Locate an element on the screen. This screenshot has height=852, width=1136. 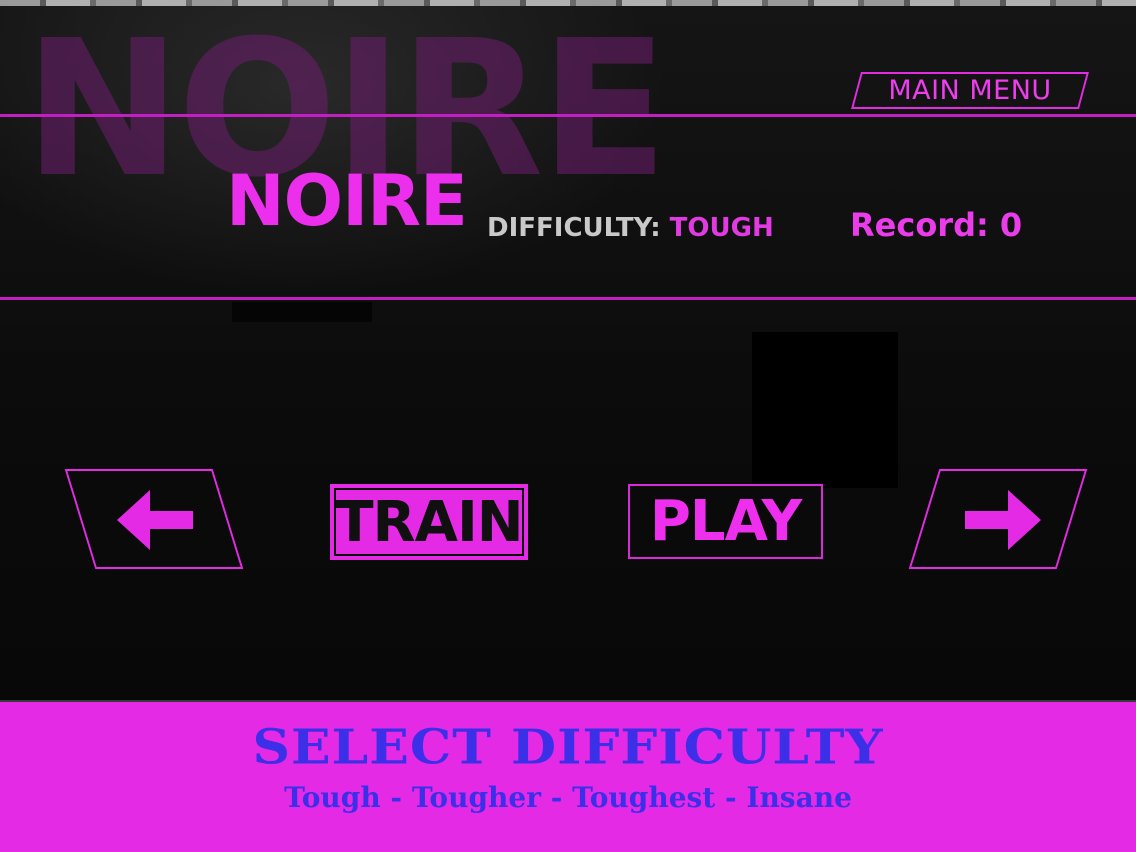
background-shadow-strip is located at coordinates (302, 312).